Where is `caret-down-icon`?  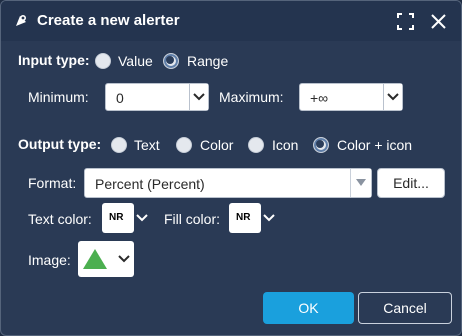
caret-down-icon is located at coordinates (361, 182).